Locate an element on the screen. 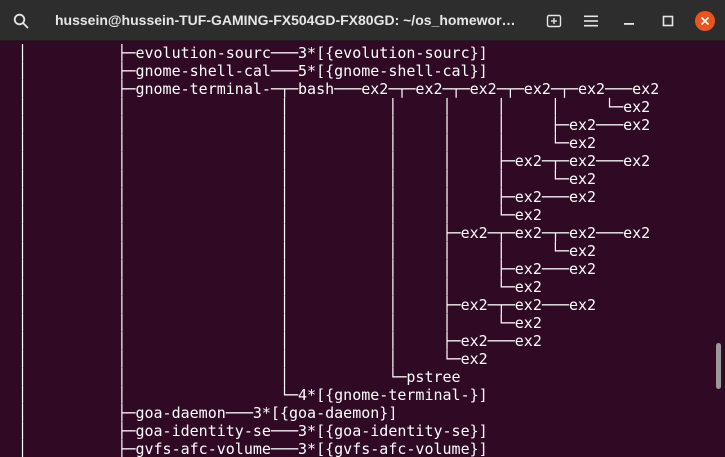 Image resolution: width=725 pixels, height=457 pixels. menu-button is located at coordinates (591, 20).